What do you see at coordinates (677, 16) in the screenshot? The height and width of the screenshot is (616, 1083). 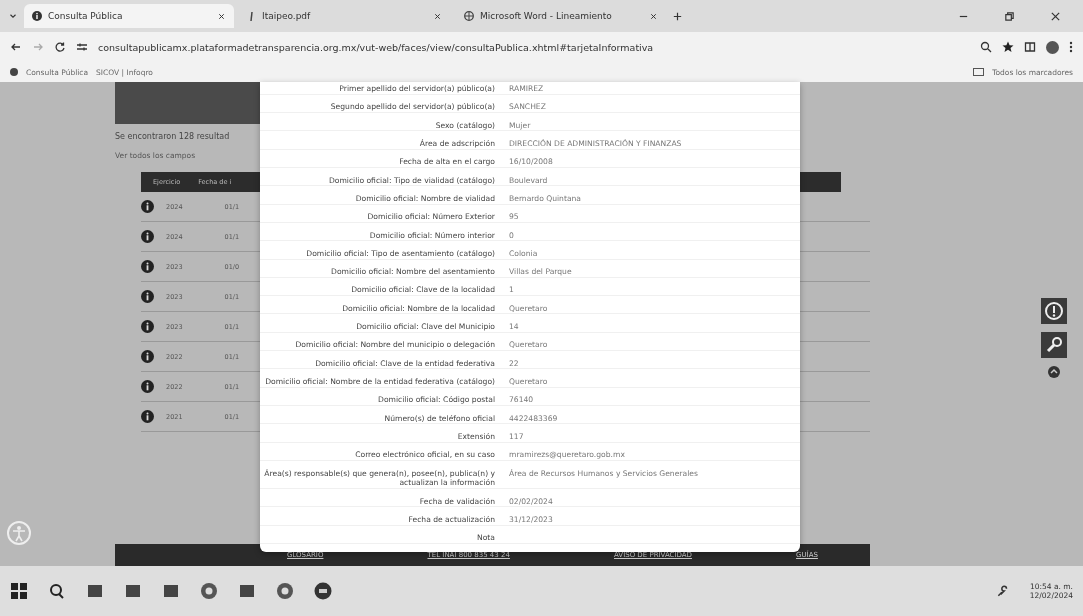 I see `new-tab-icon` at bounding box center [677, 16].